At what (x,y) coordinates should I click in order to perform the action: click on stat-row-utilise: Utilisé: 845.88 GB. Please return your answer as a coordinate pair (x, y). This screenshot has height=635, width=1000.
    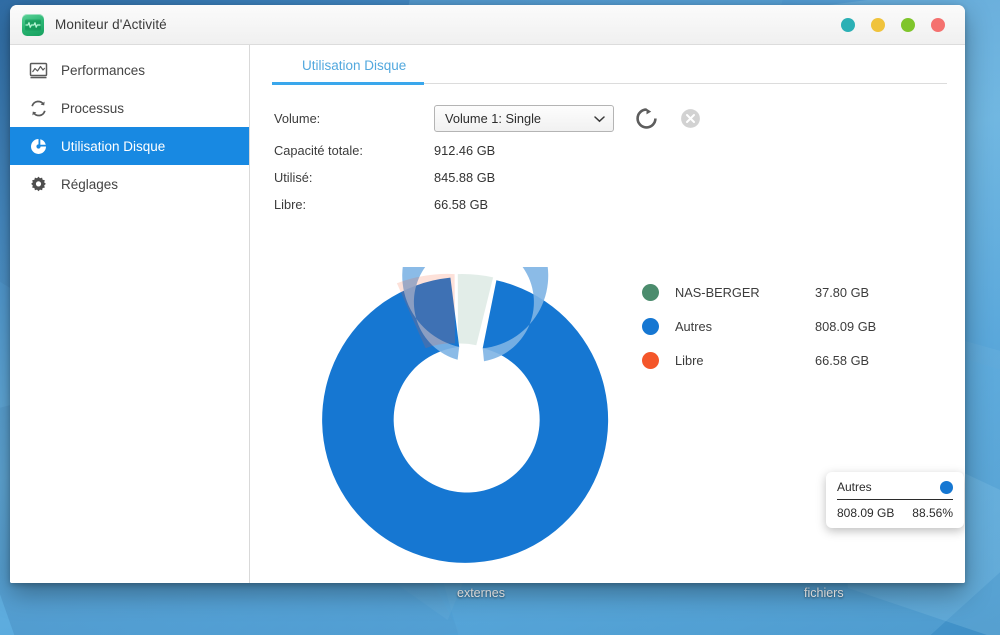
    Looking at the image, I should click on (619, 177).